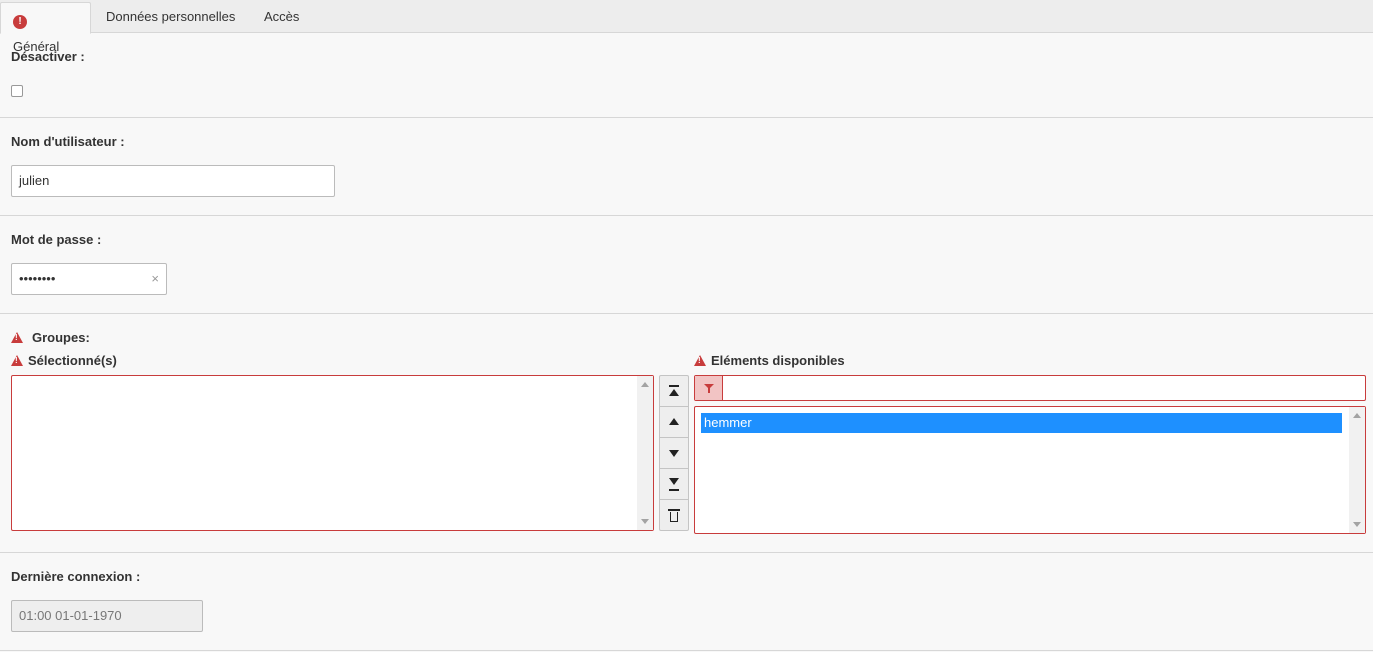  Describe the element at coordinates (332, 453) in the screenshot. I see `selected-groups-list` at that location.